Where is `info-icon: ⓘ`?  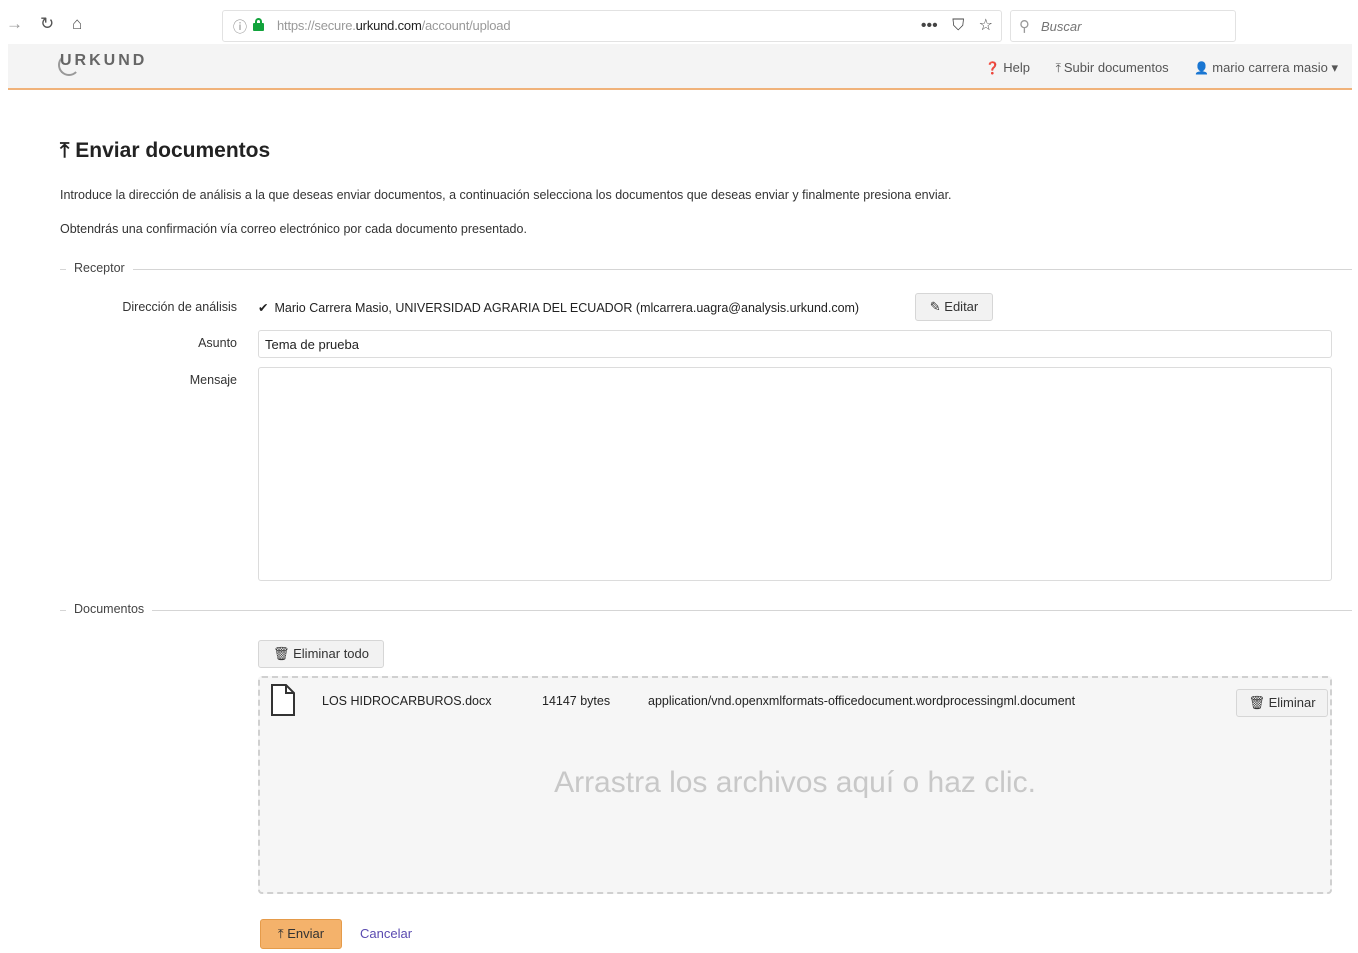
info-icon: ⓘ is located at coordinates (240, 27).